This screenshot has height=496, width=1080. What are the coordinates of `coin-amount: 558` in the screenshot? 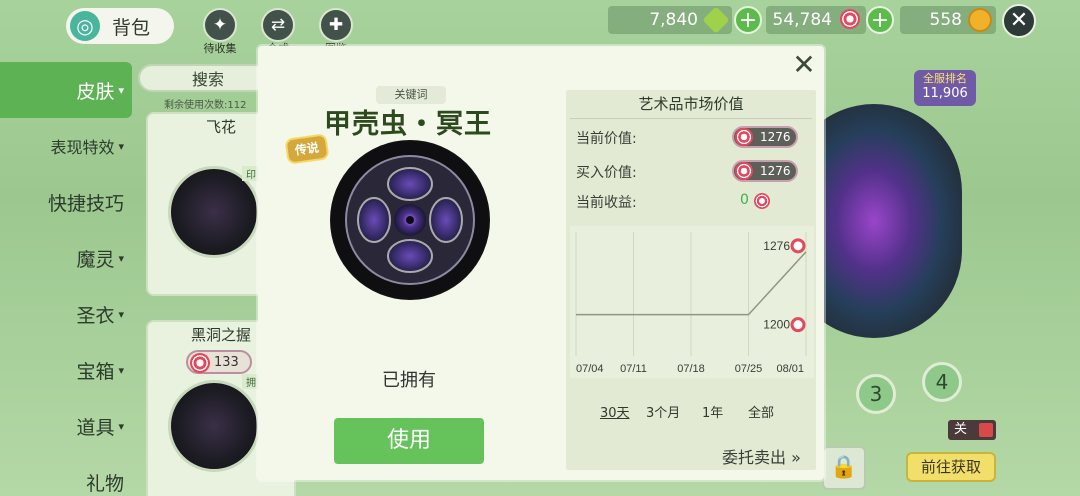 It's located at (945, 20).